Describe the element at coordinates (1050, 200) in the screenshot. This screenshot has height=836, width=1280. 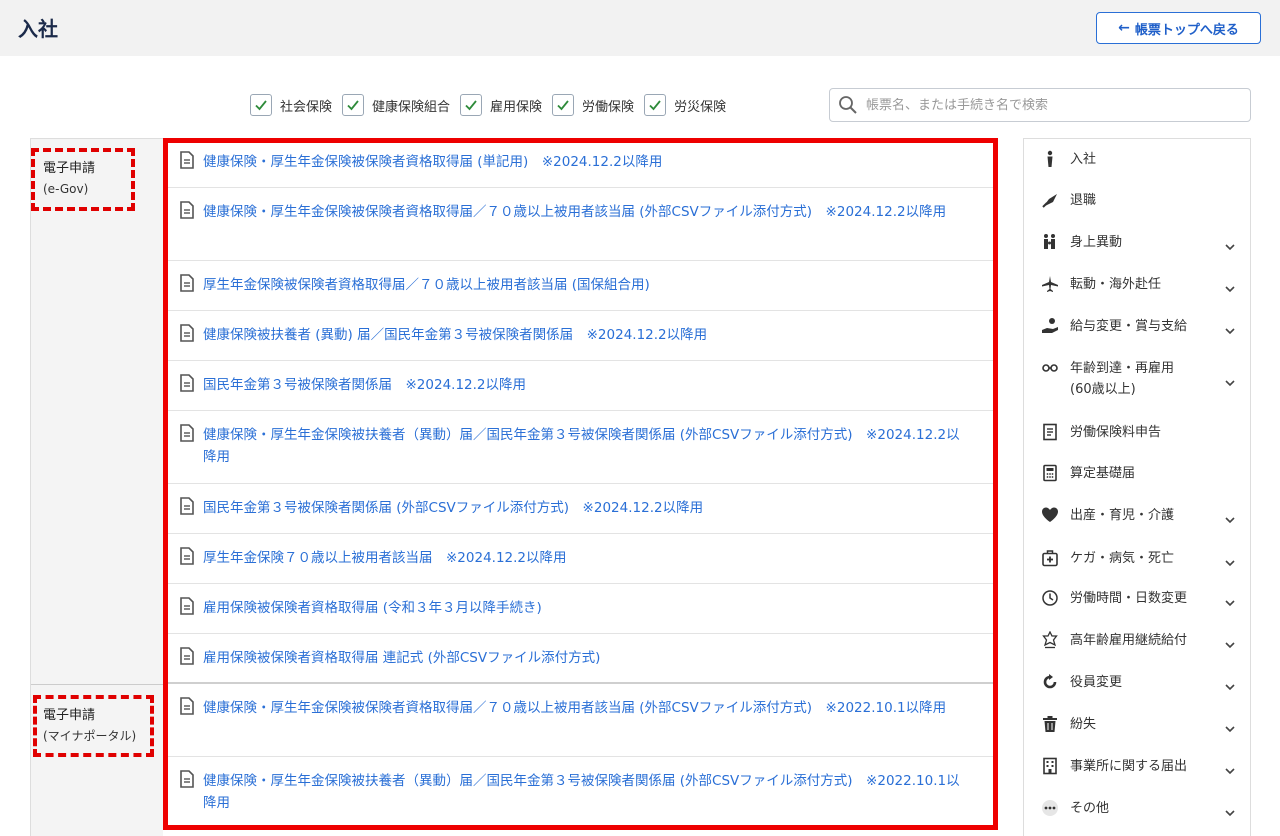
I see `leaving-icon` at that location.